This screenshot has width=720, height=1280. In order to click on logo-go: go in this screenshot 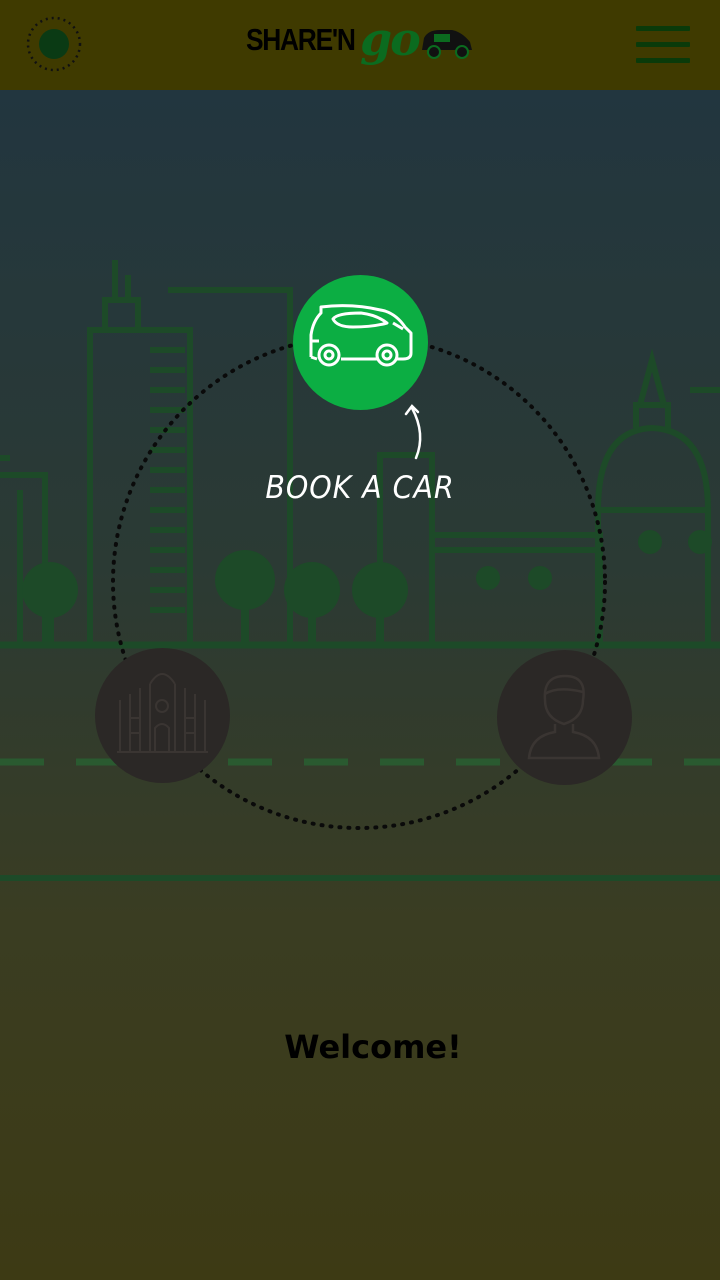, I will do `click(390, 39)`.